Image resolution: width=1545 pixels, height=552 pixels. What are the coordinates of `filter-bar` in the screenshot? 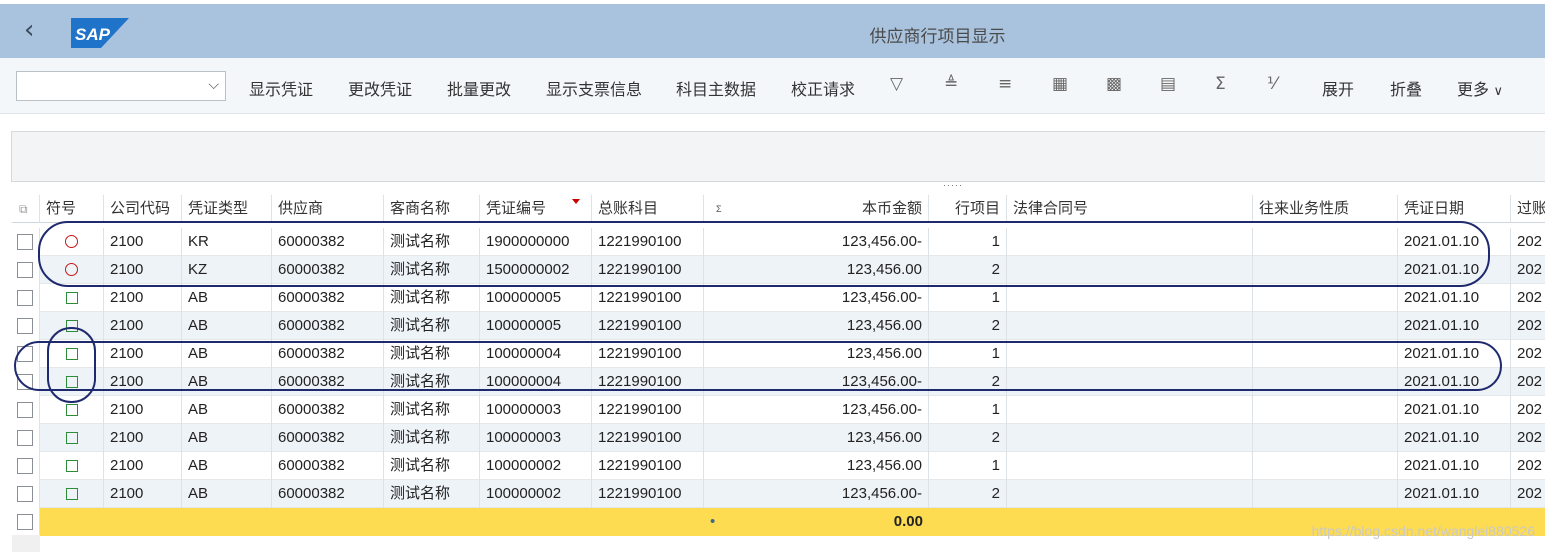 It's located at (778, 156).